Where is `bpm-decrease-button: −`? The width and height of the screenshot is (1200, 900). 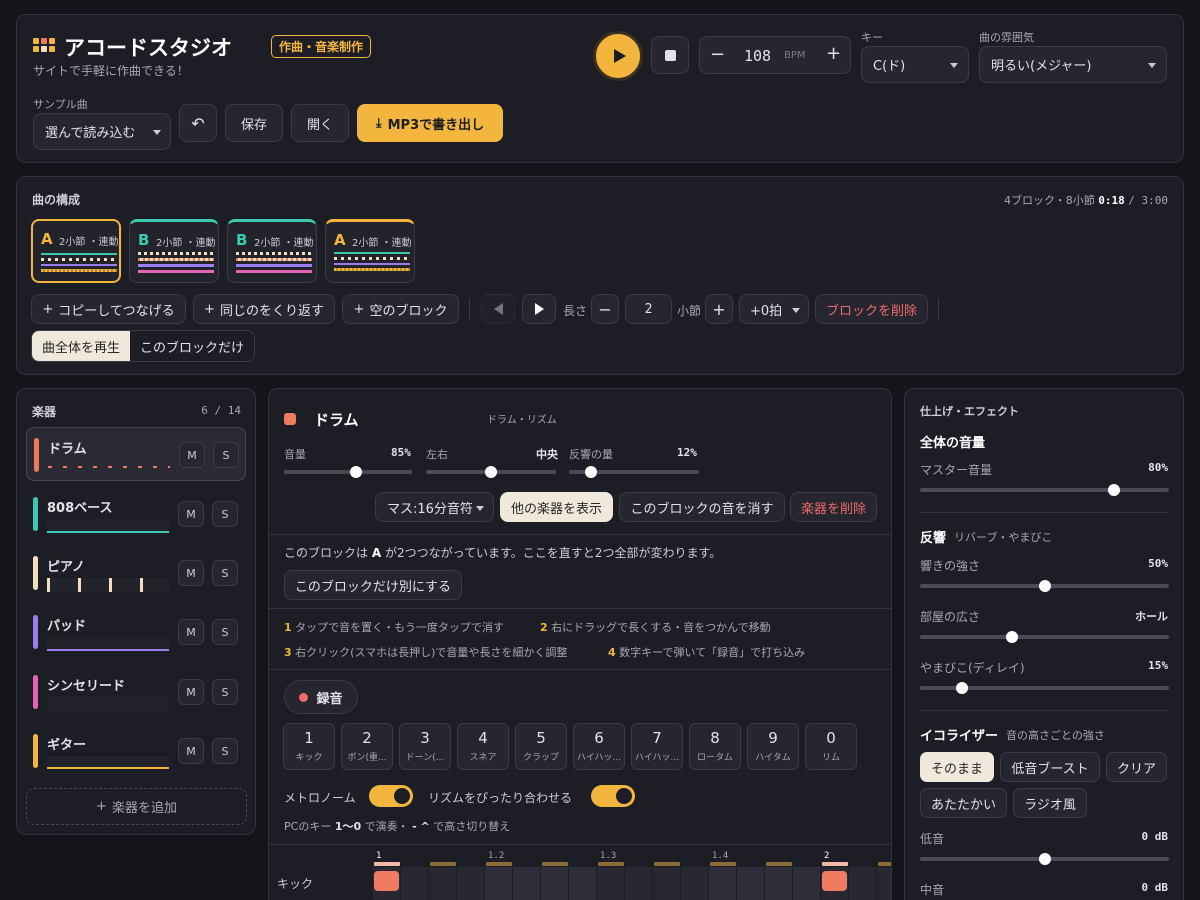 bpm-decrease-button: − is located at coordinates (717, 54).